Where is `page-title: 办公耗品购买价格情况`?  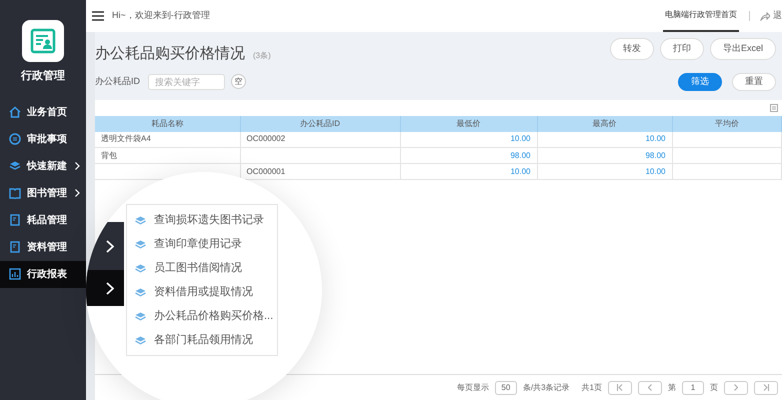 page-title: 办公耗品购买价格情况 is located at coordinates (170, 54).